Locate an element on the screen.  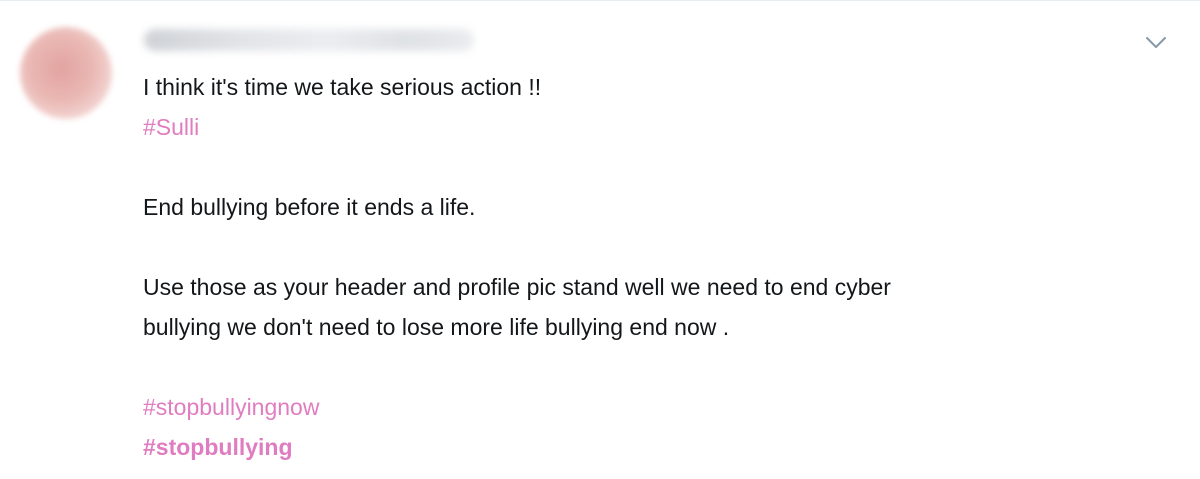
chevron-down-icon is located at coordinates (1156, 43).